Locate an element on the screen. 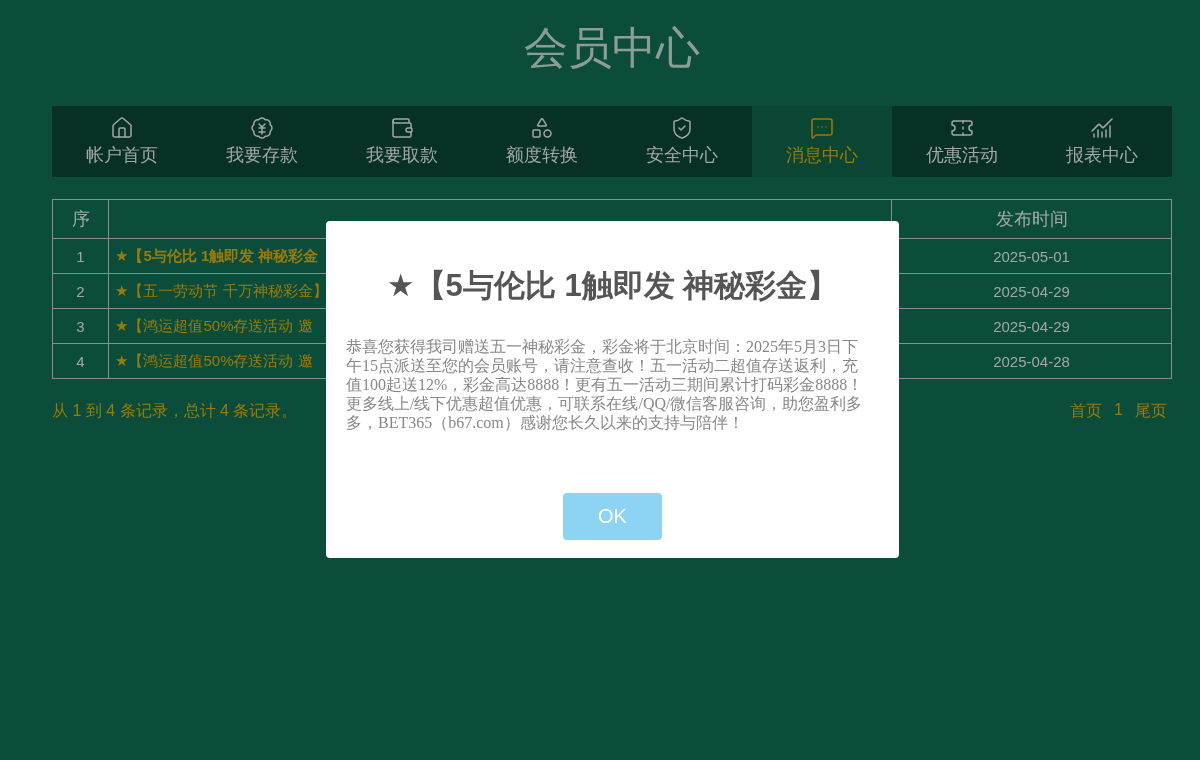 The height and width of the screenshot is (760, 1200). nav-label: 优惠活动 is located at coordinates (962, 155).